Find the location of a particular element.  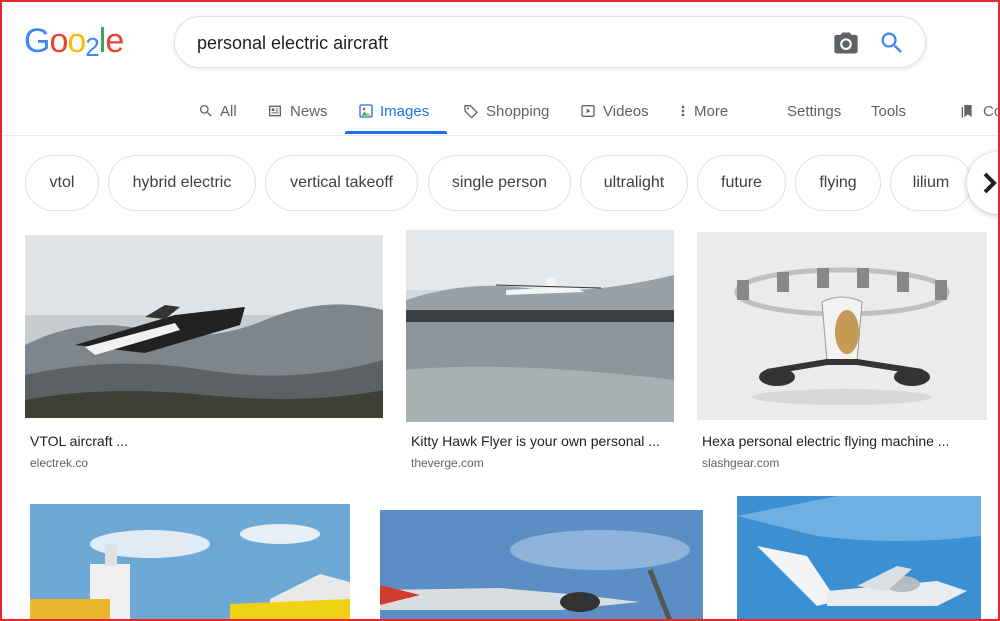

active-tab-indicator is located at coordinates (396, 132).